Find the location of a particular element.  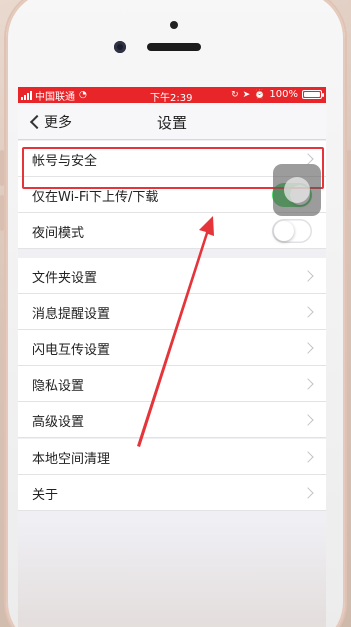

battery-percent: 100% is located at coordinates (283, 94).